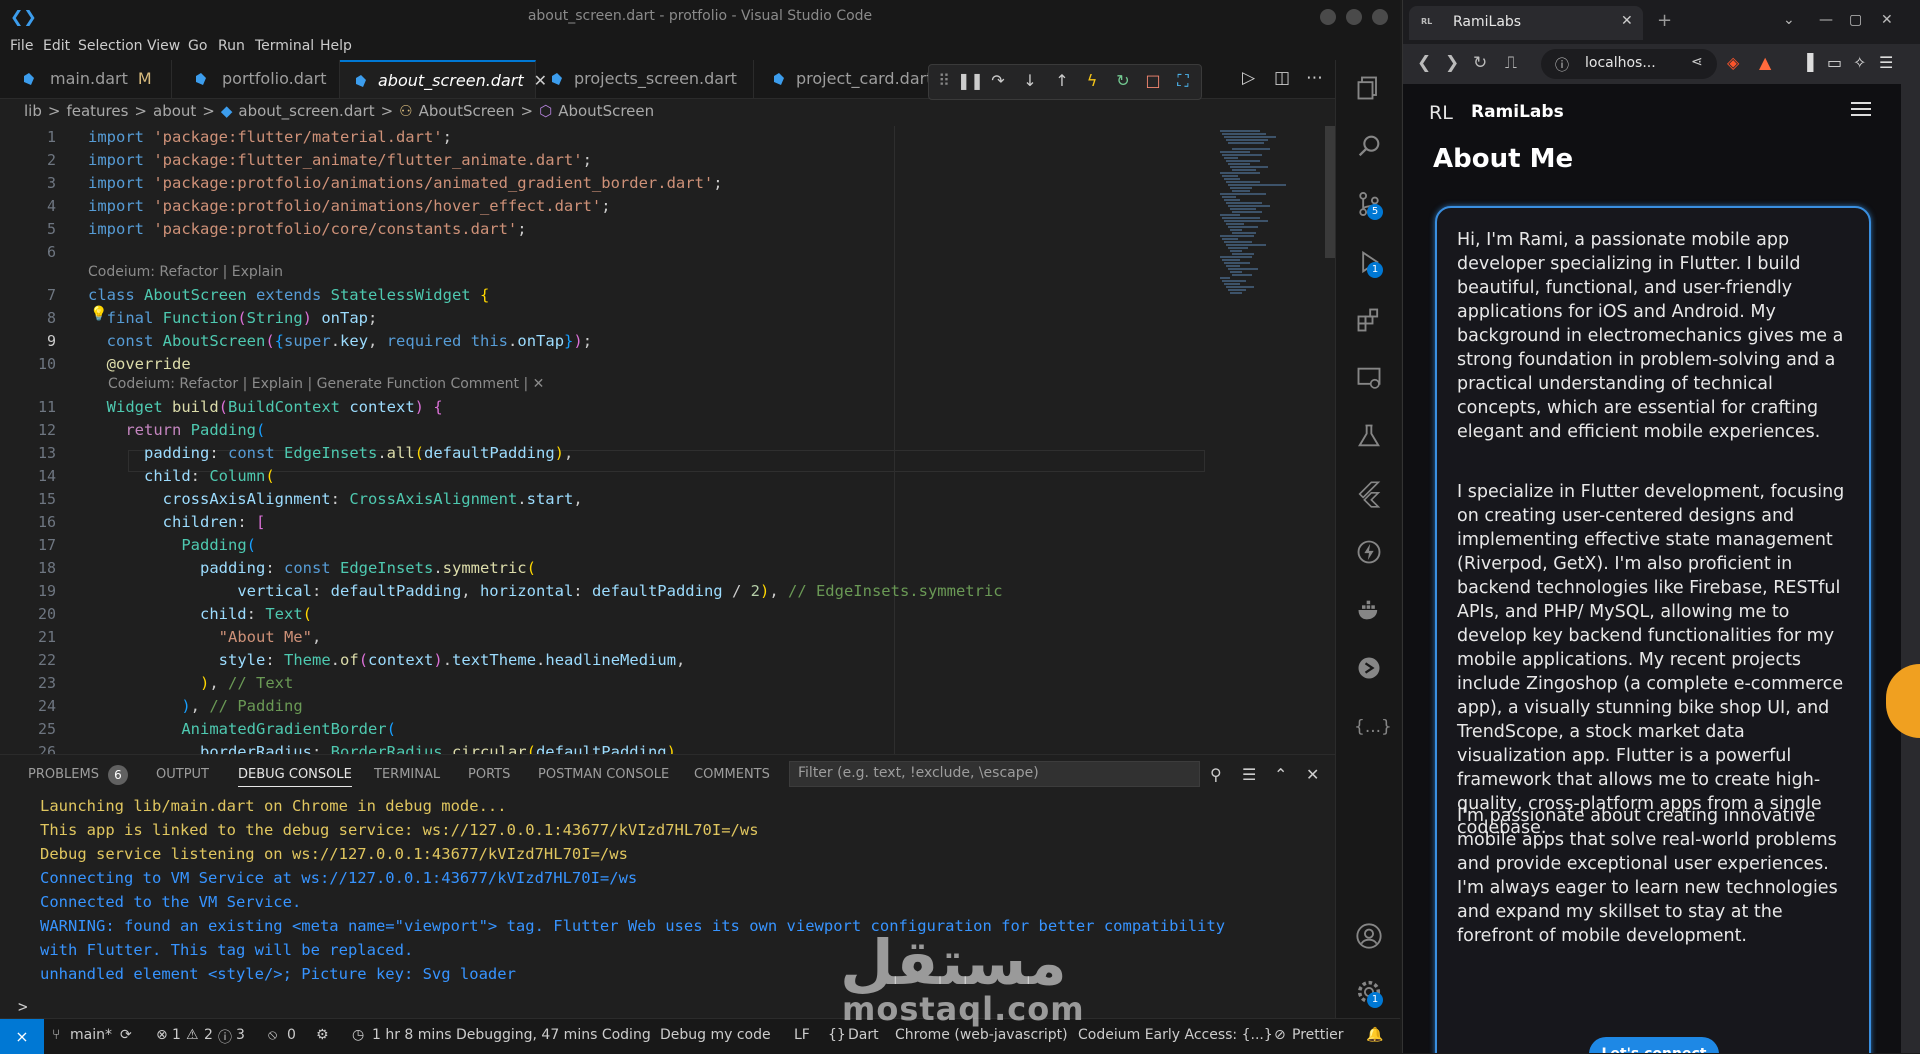 Image resolution: width=1920 pixels, height=1054 pixels. What do you see at coordinates (944, 81) in the screenshot?
I see `drag-handle-icon: ⠿` at bounding box center [944, 81].